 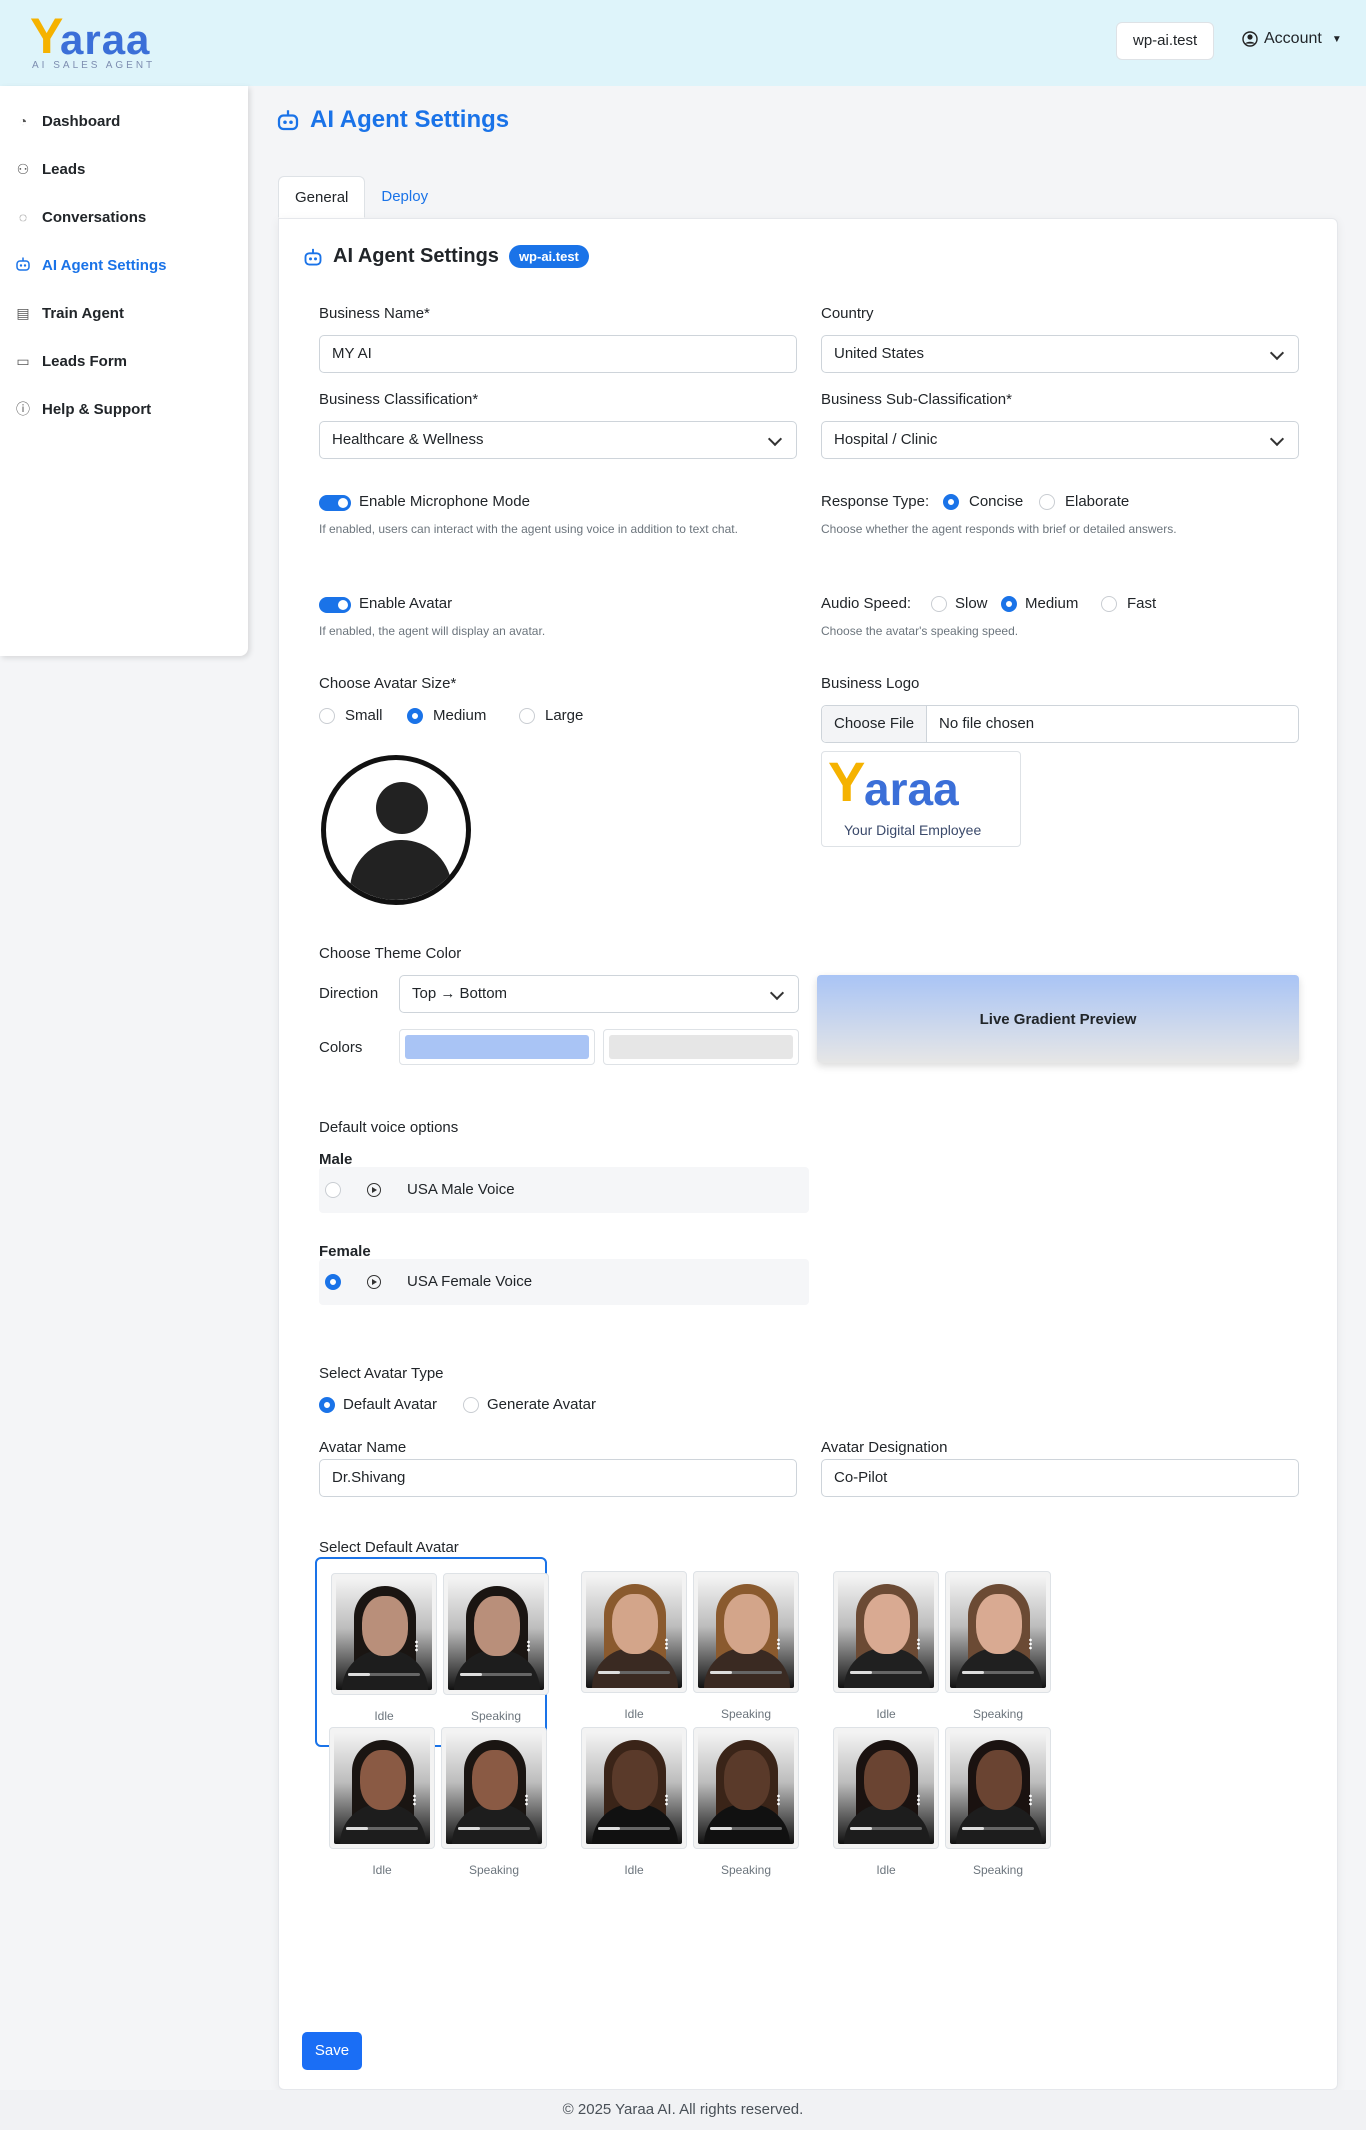 What do you see at coordinates (80, 217) in the screenshot?
I see `sidebar-item-conversations: ◌ Conversations` at bounding box center [80, 217].